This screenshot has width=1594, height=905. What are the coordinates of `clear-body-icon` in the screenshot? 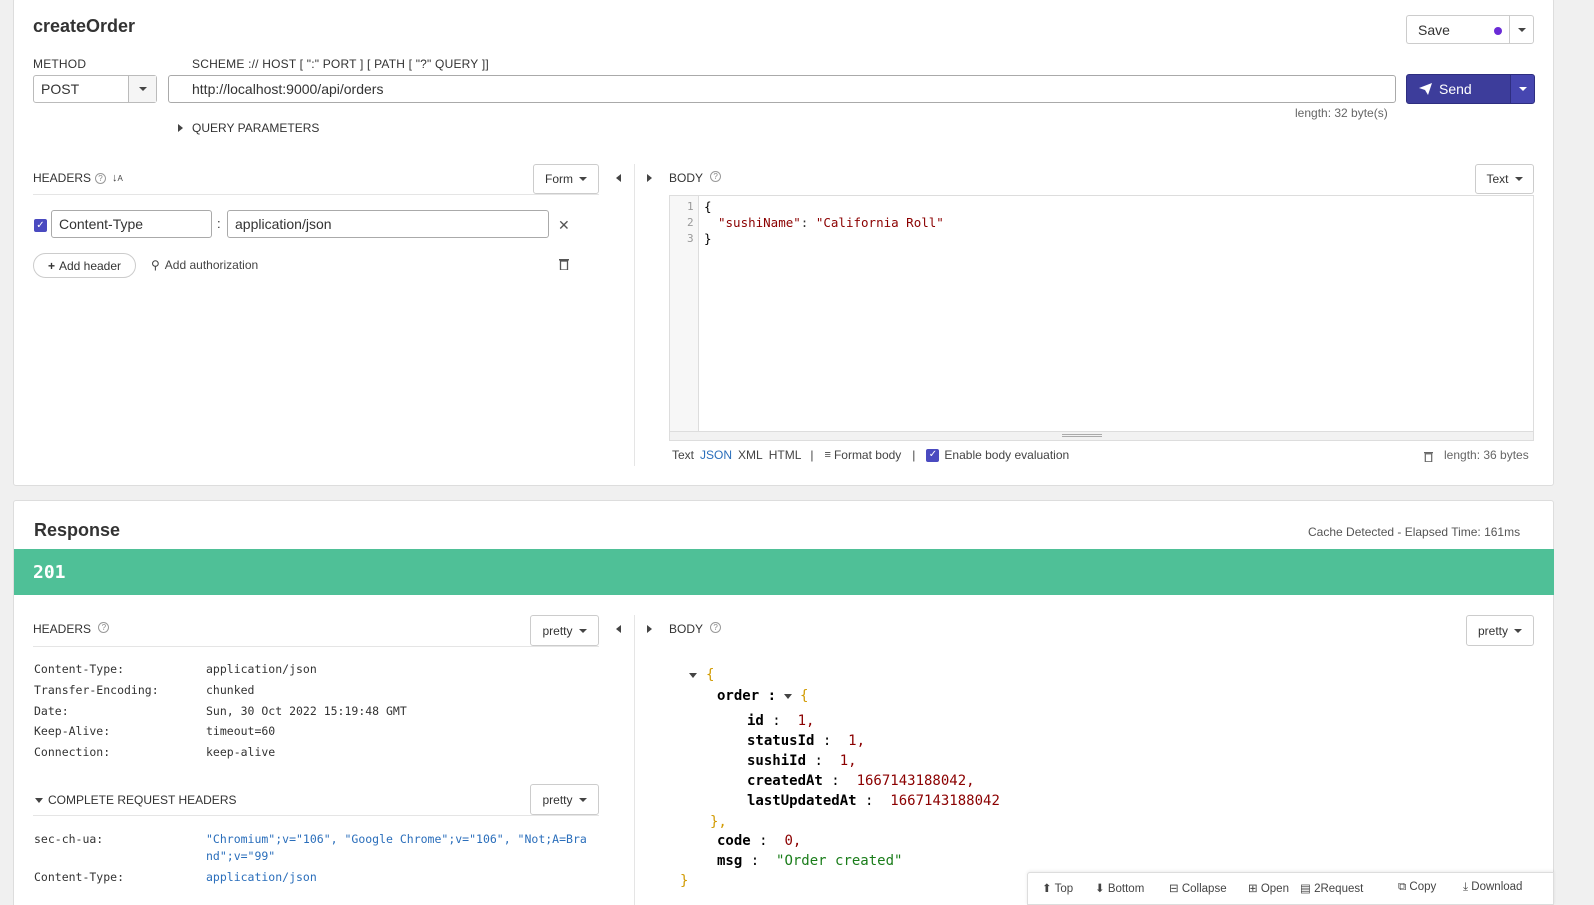 It's located at (1428, 456).